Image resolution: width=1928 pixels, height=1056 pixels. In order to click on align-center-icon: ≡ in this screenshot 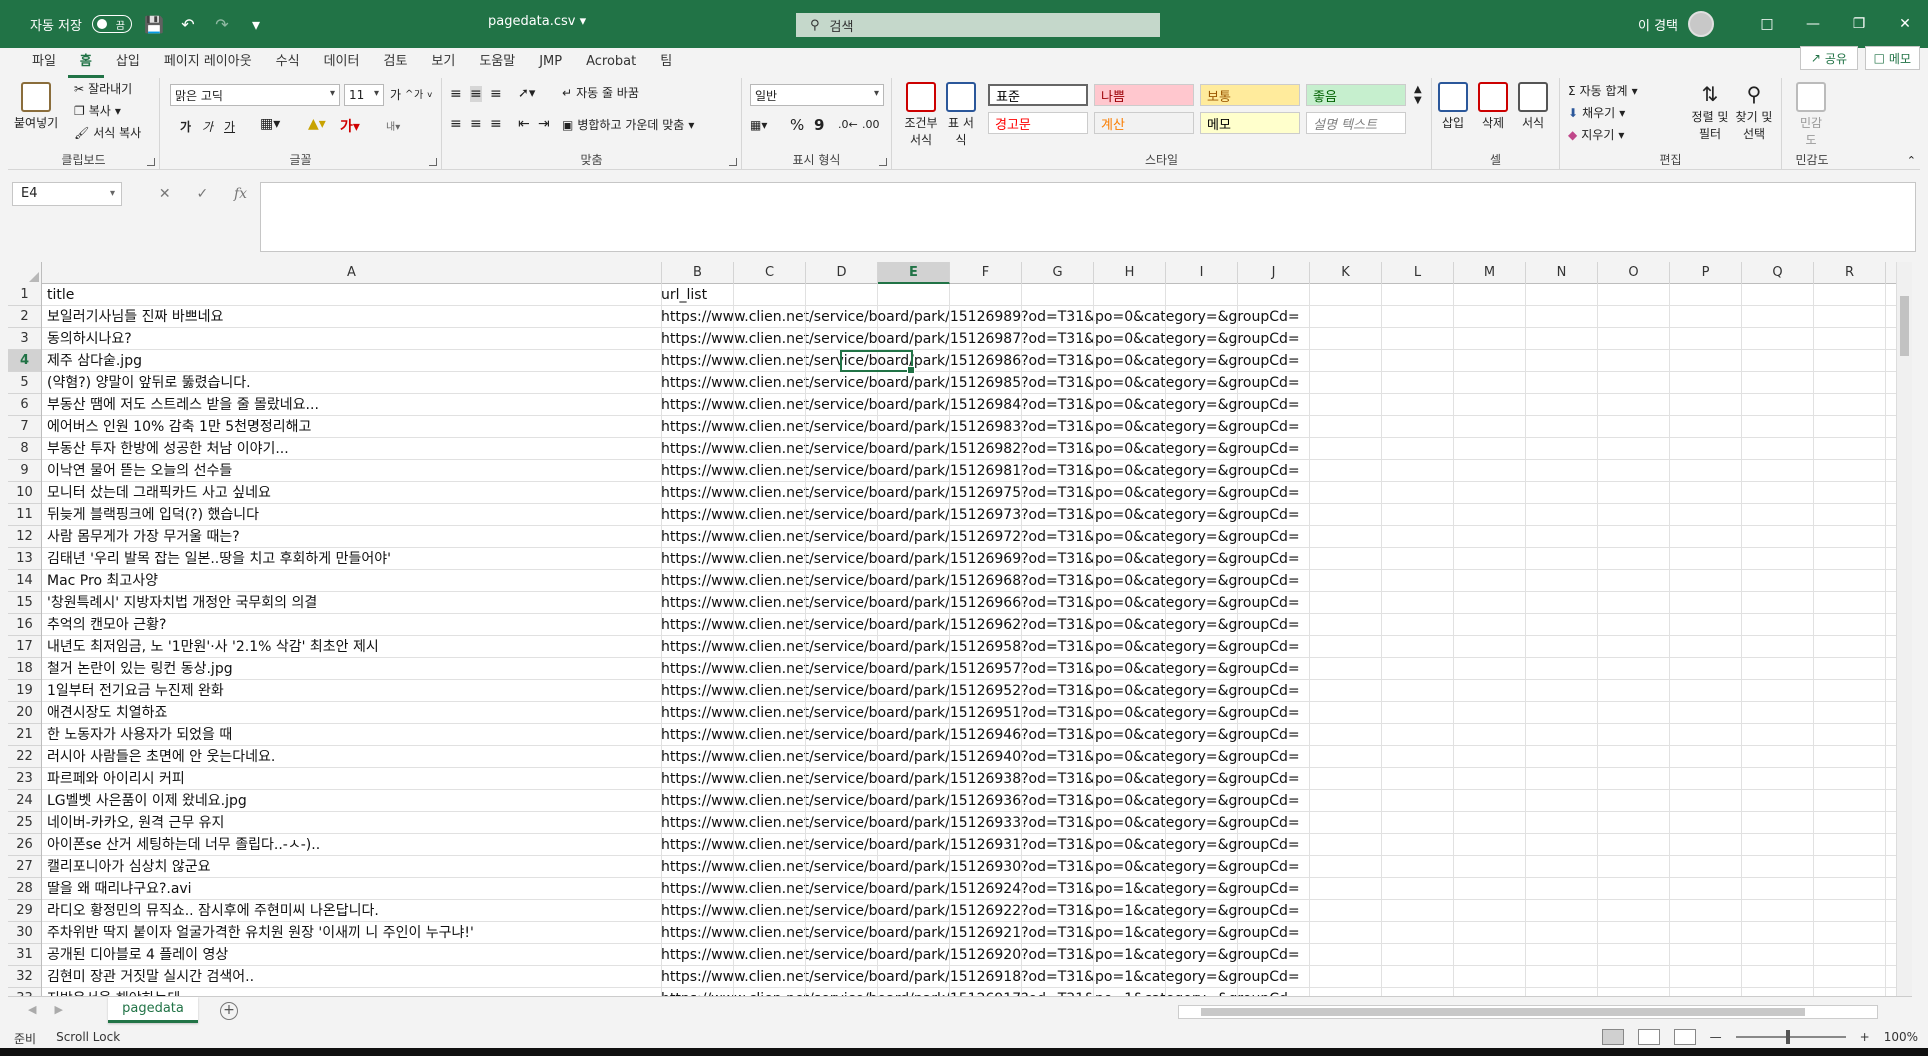, I will do `click(476, 124)`.